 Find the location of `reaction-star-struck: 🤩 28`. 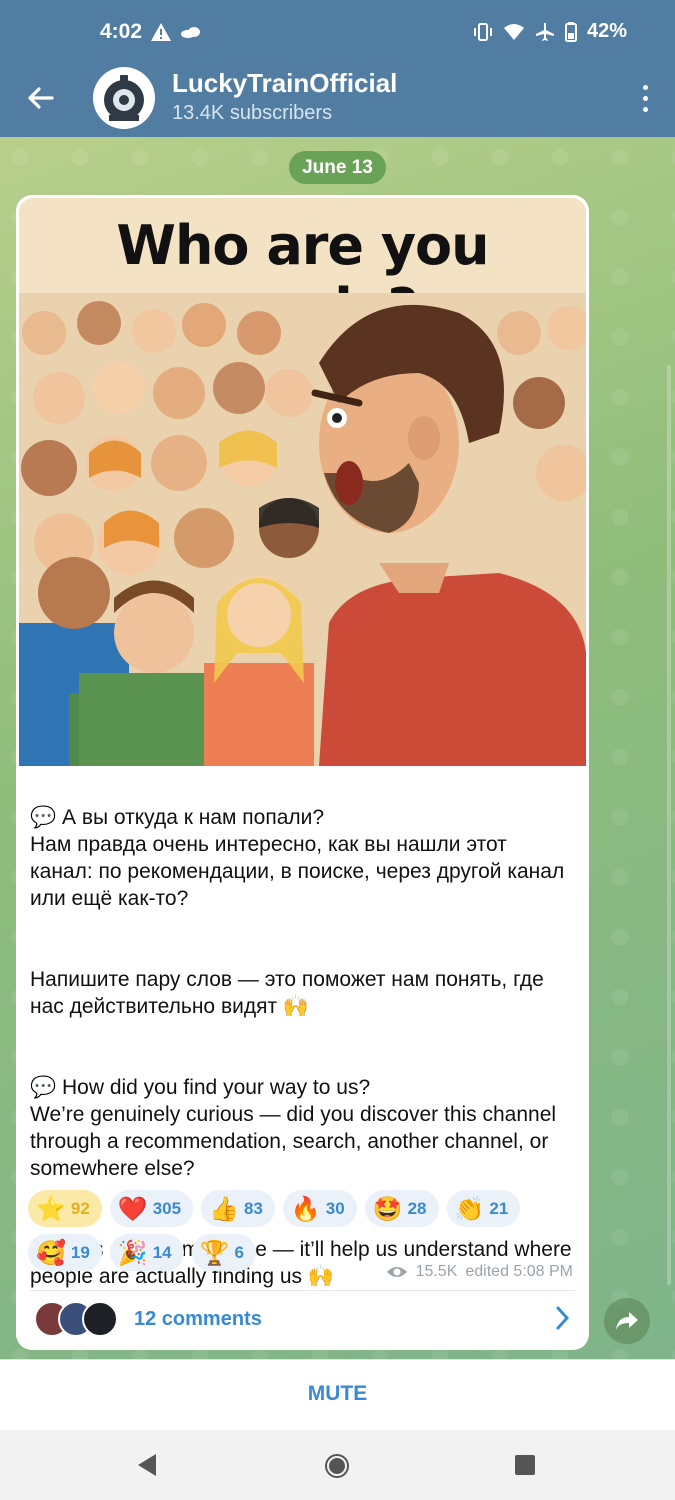

reaction-star-struck: 🤩 28 is located at coordinates (401, 1208).